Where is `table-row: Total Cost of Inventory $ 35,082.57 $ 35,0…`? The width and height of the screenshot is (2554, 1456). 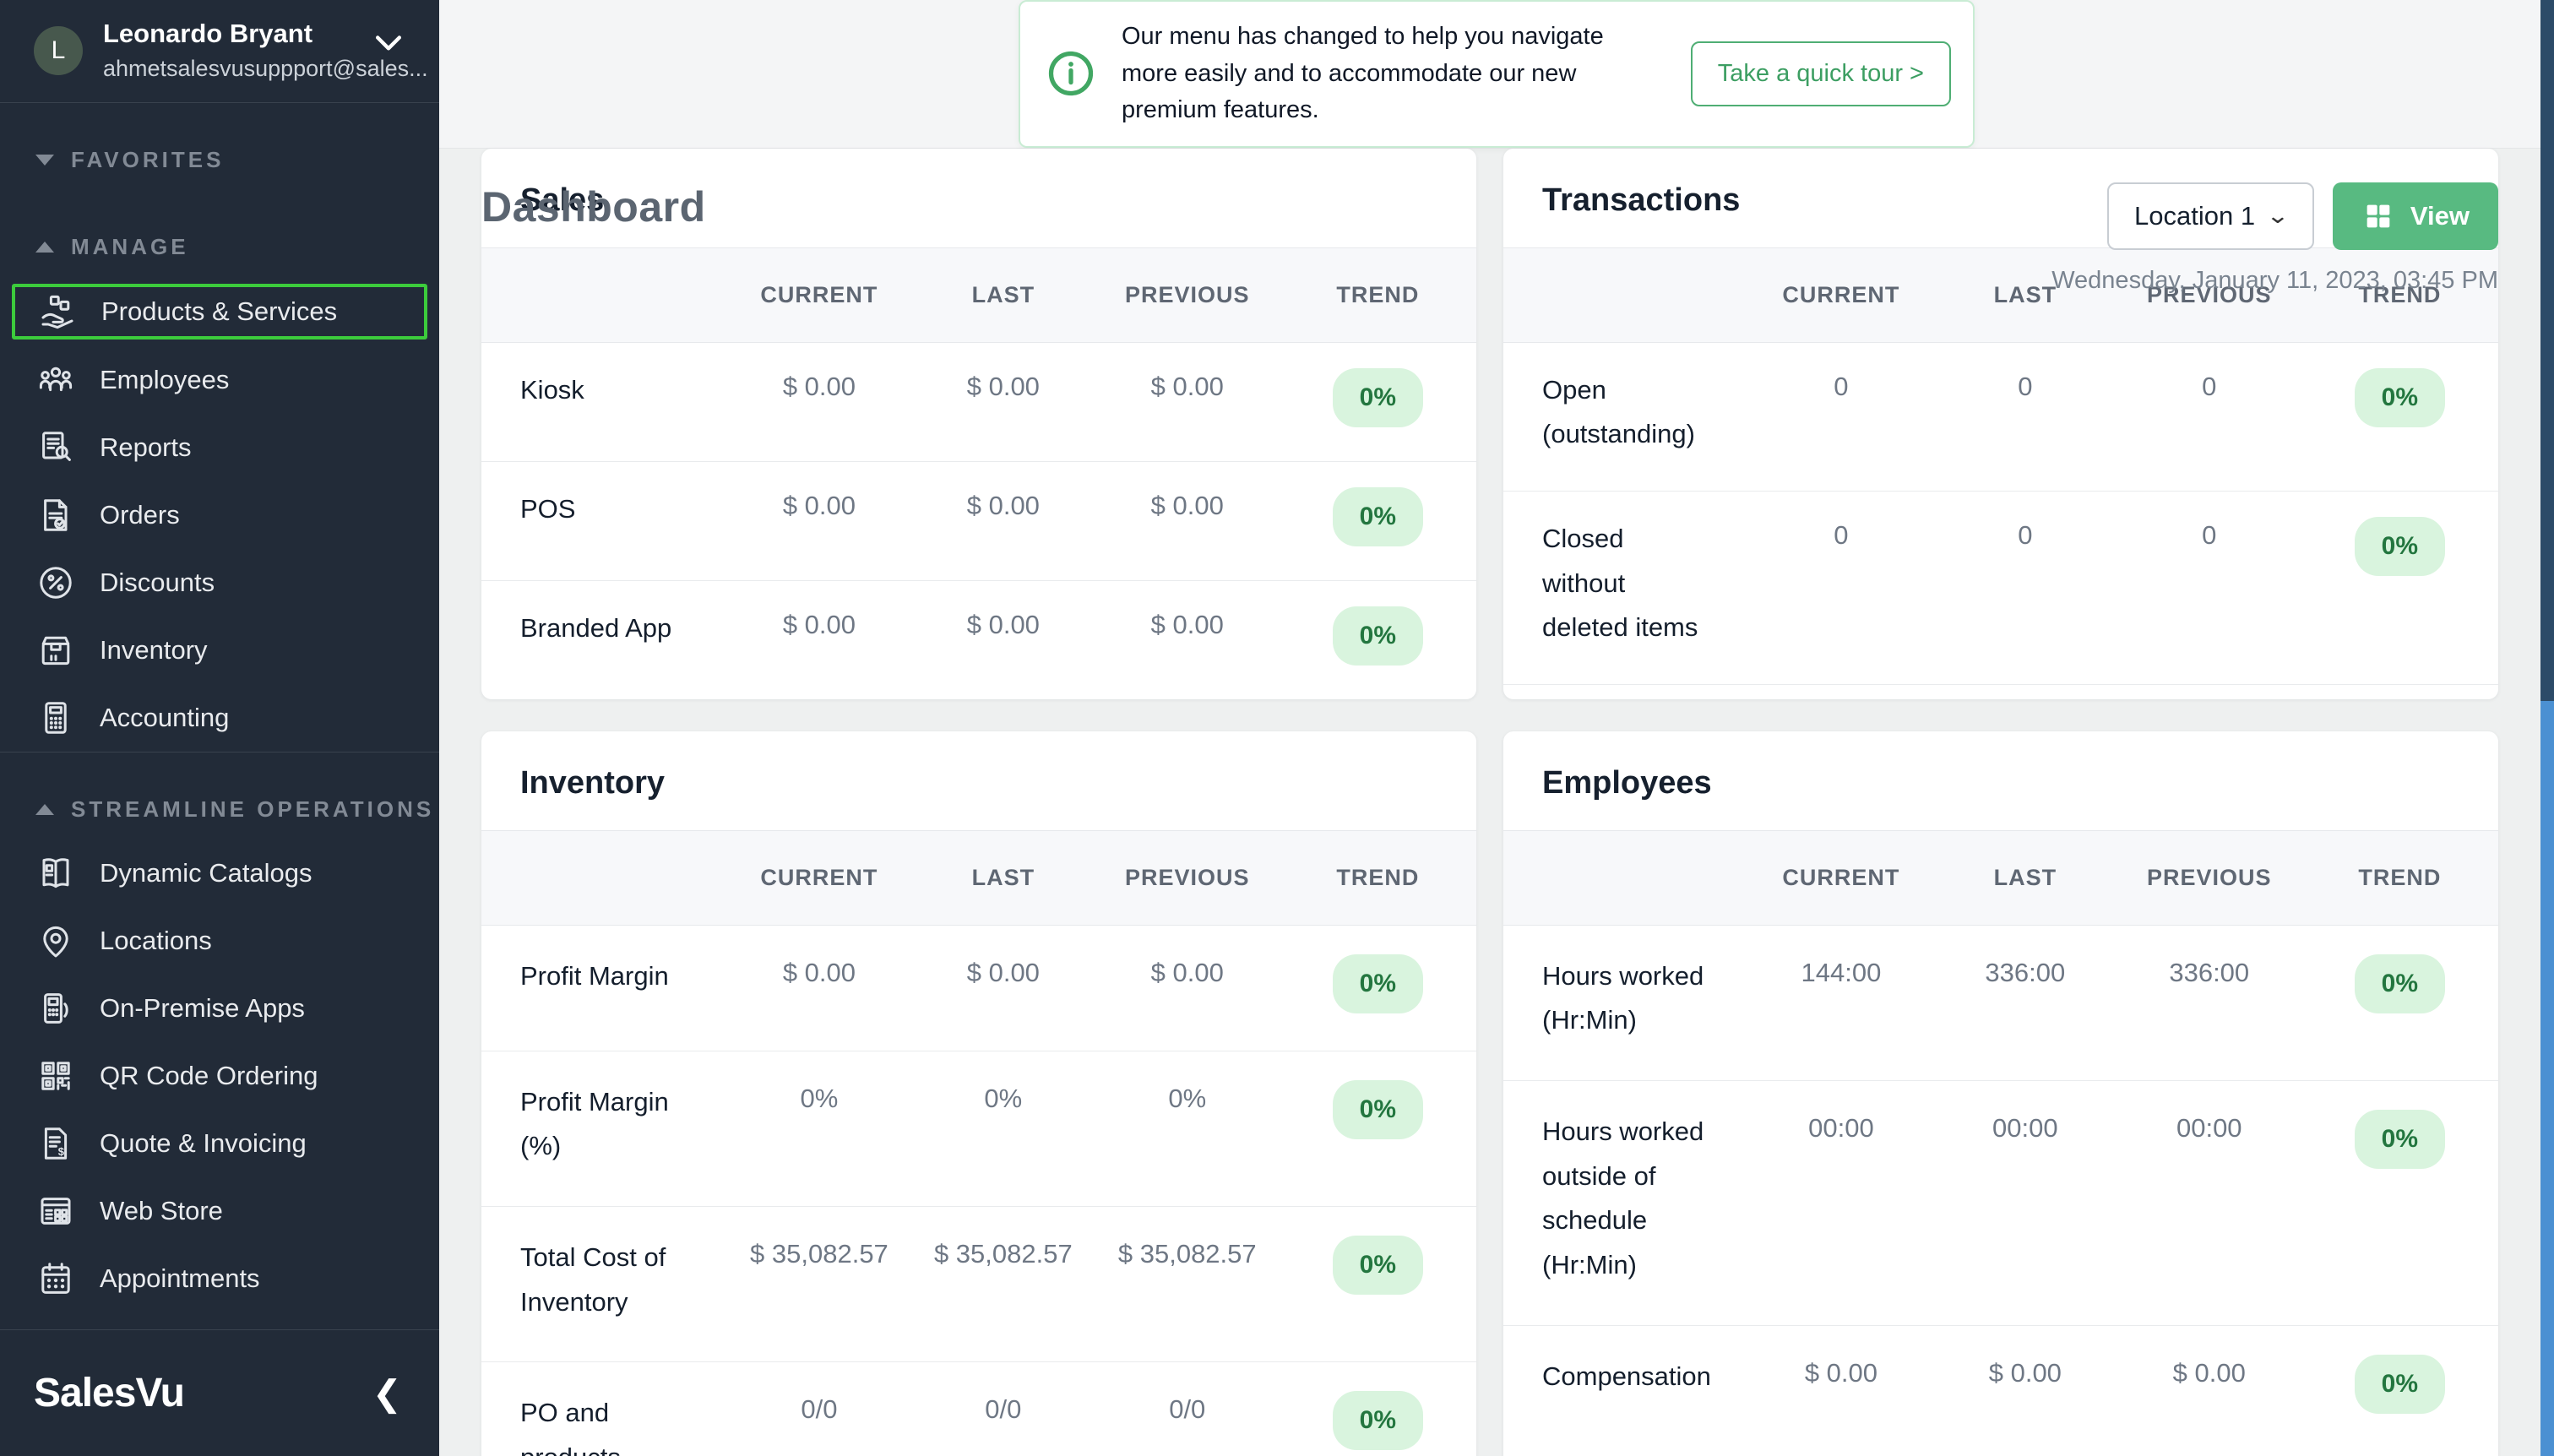 table-row: Total Cost of Inventory $ 35,082.57 $ 35,0… is located at coordinates (978, 1285).